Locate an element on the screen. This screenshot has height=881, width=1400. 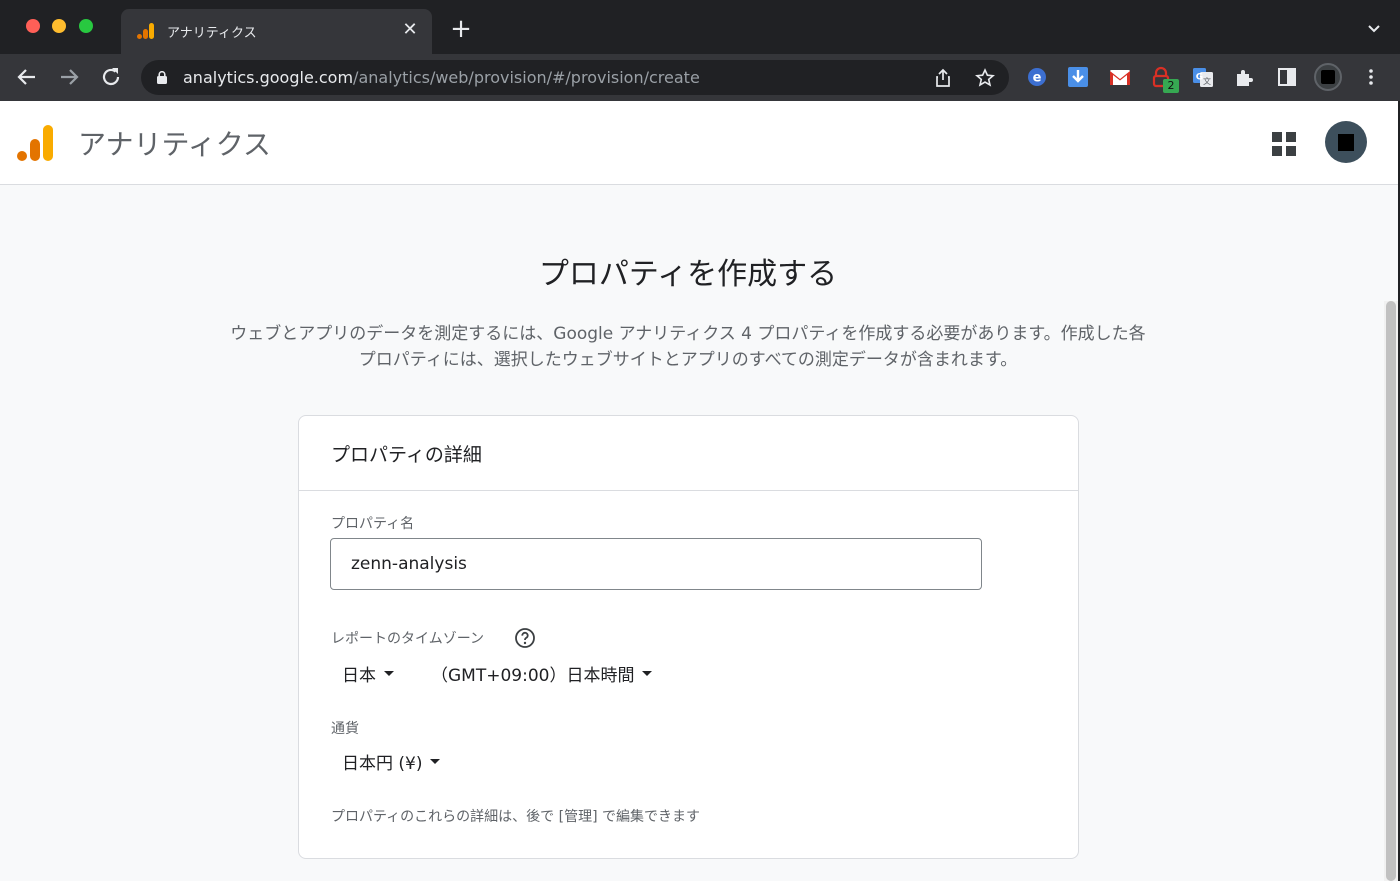
property-name-input is located at coordinates (656, 564).